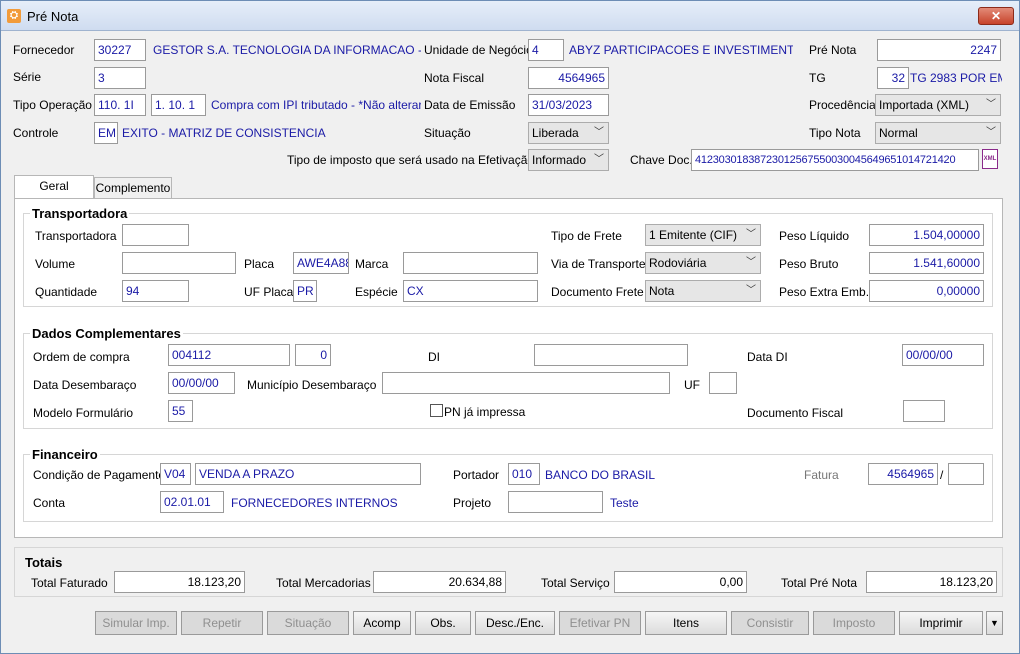 The image size is (1020, 654). Describe the element at coordinates (316, 105) in the screenshot. I see `tipoop-name: Compra com IPI tributado - *Não alterar` at that location.